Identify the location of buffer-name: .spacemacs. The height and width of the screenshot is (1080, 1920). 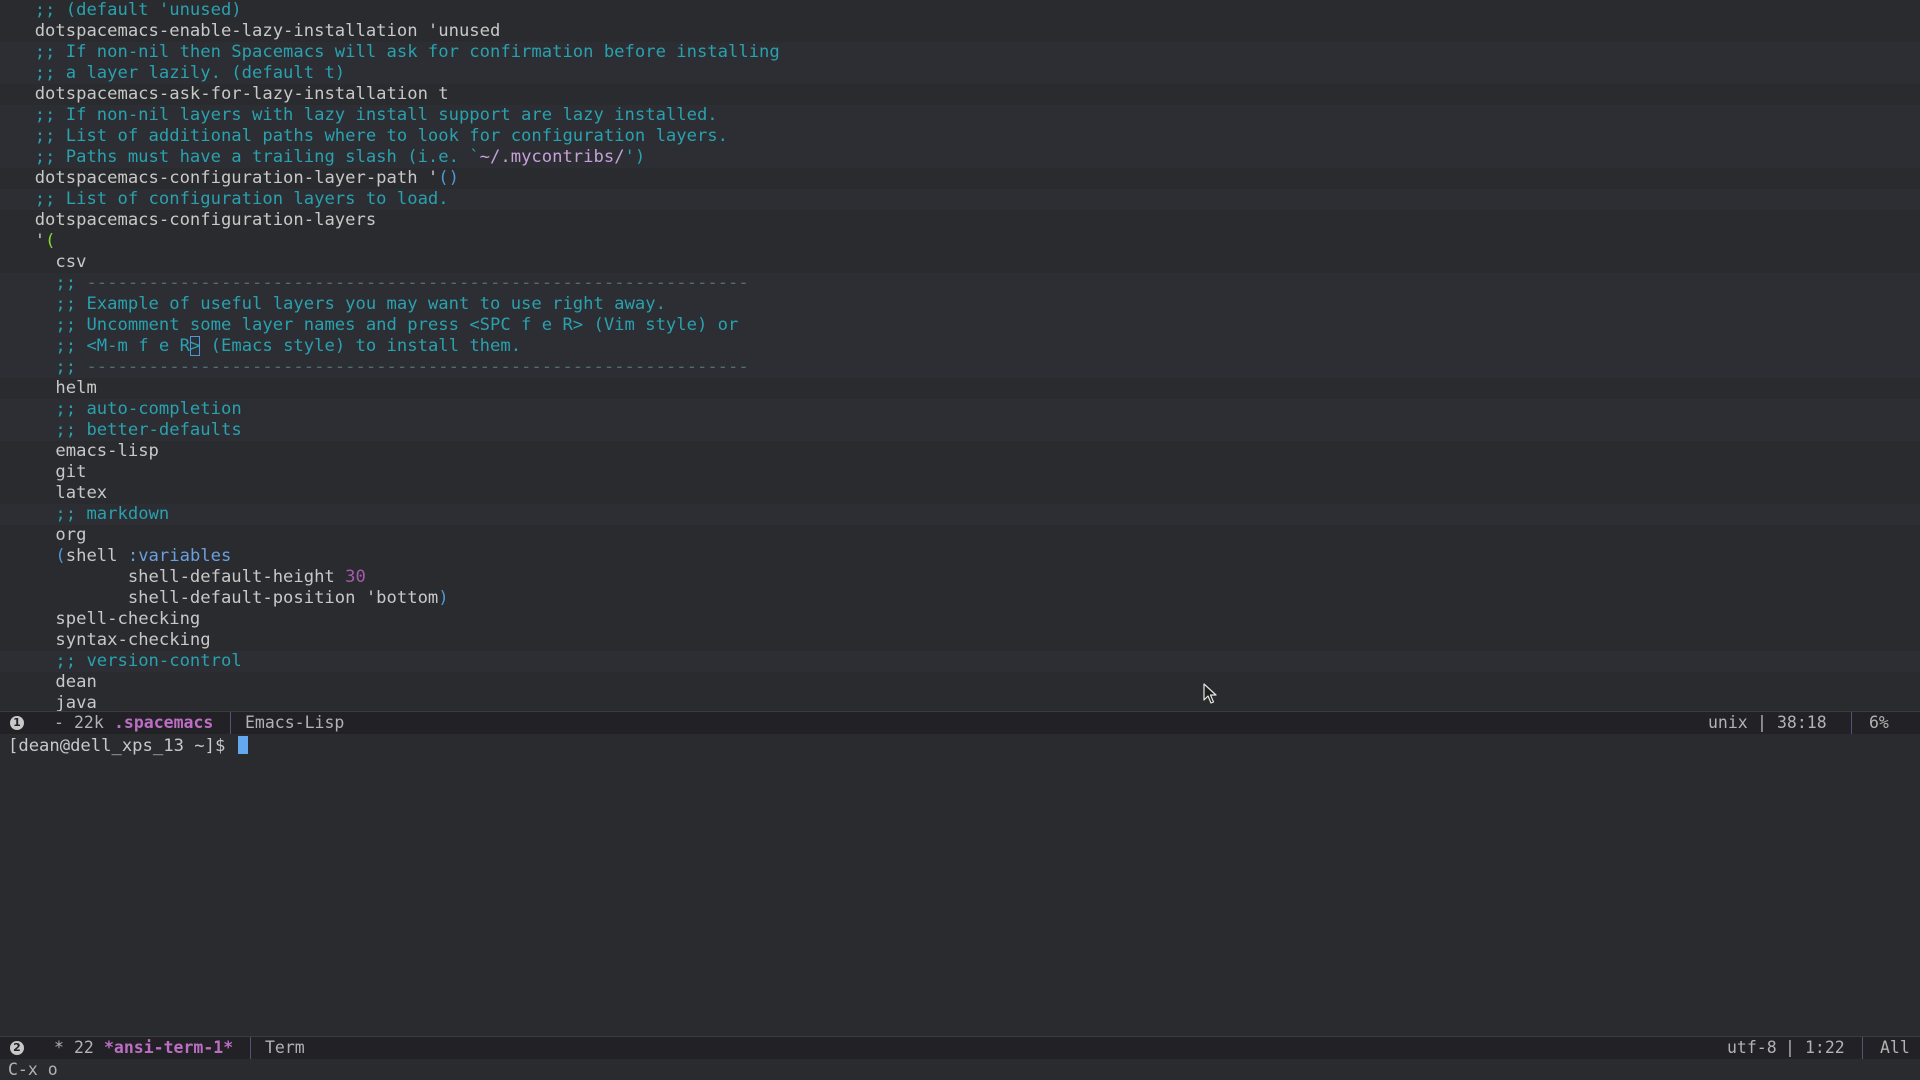
(163, 723).